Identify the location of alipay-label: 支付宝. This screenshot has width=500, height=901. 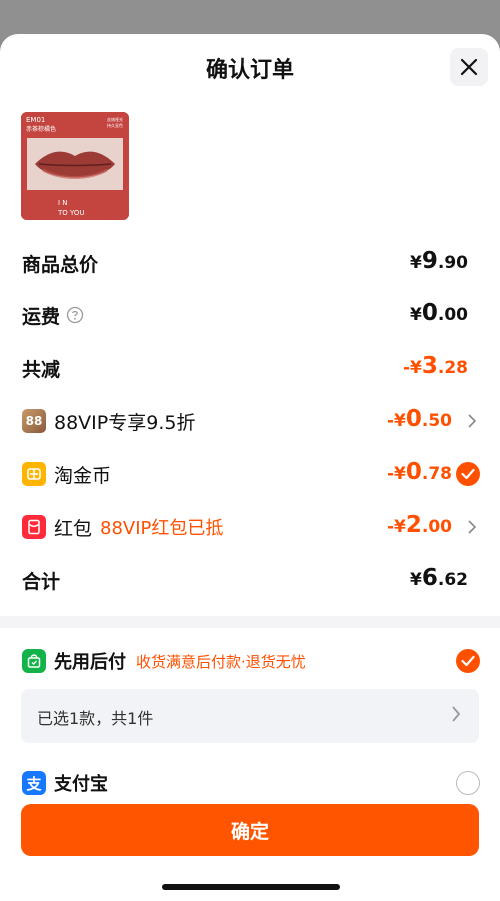
(81, 784).